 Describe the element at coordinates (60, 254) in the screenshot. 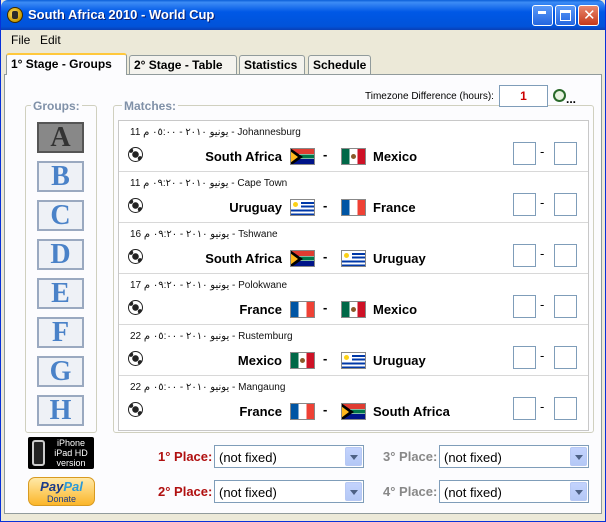

I see `group-d-button: D` at that location.